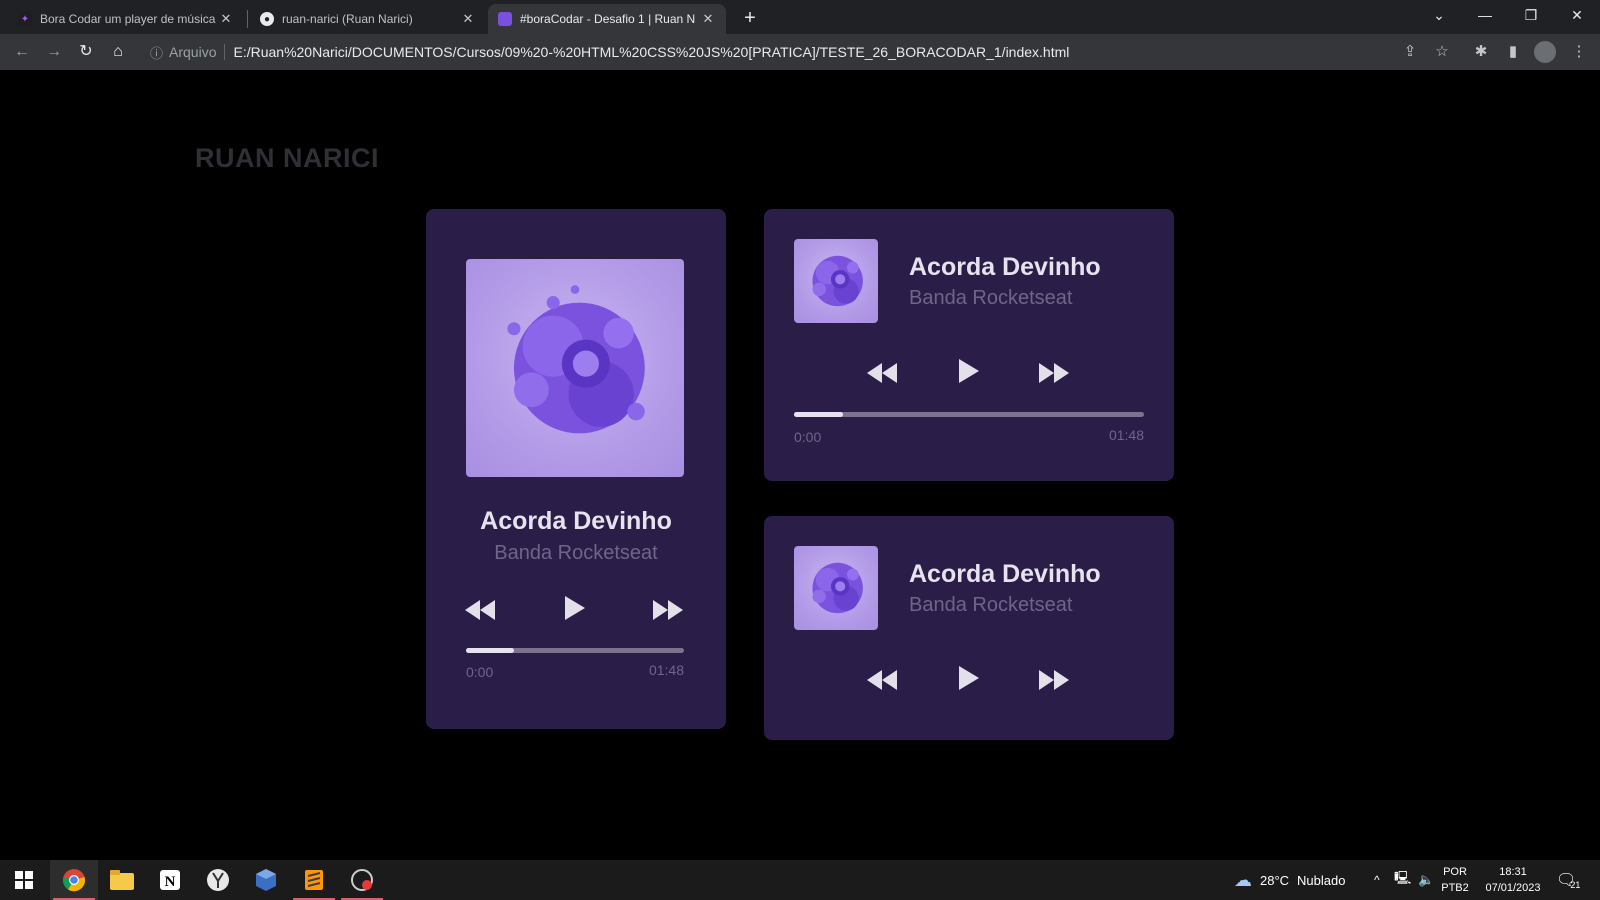 This screenshot has height=900, width=1600. I want to click on tab-title: #boraCodar - Desafio 1 | Ruan N, so click(608, 19).